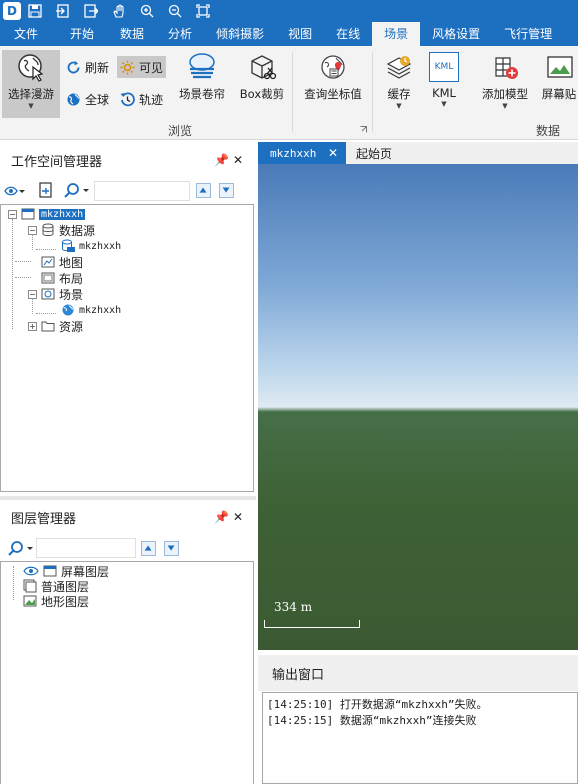  What do you see at coordinates (71, 294) in the screenshot?
I see `tree-item-label: 场景` at bounding box center [71, 294].